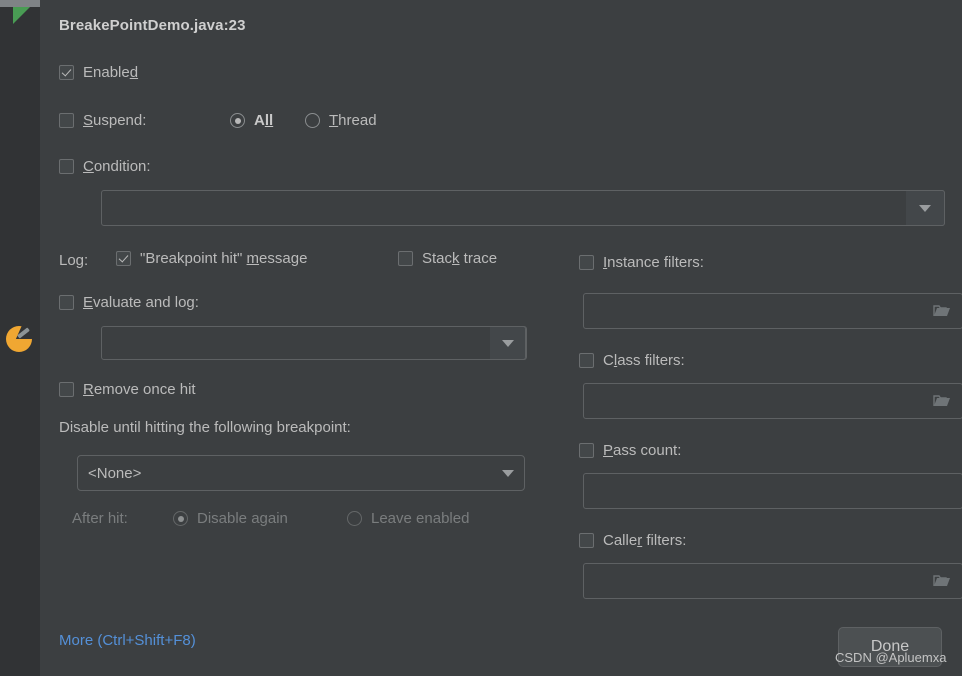  I want to click on disable-until-selected-value: <None>, so click(115, 473).